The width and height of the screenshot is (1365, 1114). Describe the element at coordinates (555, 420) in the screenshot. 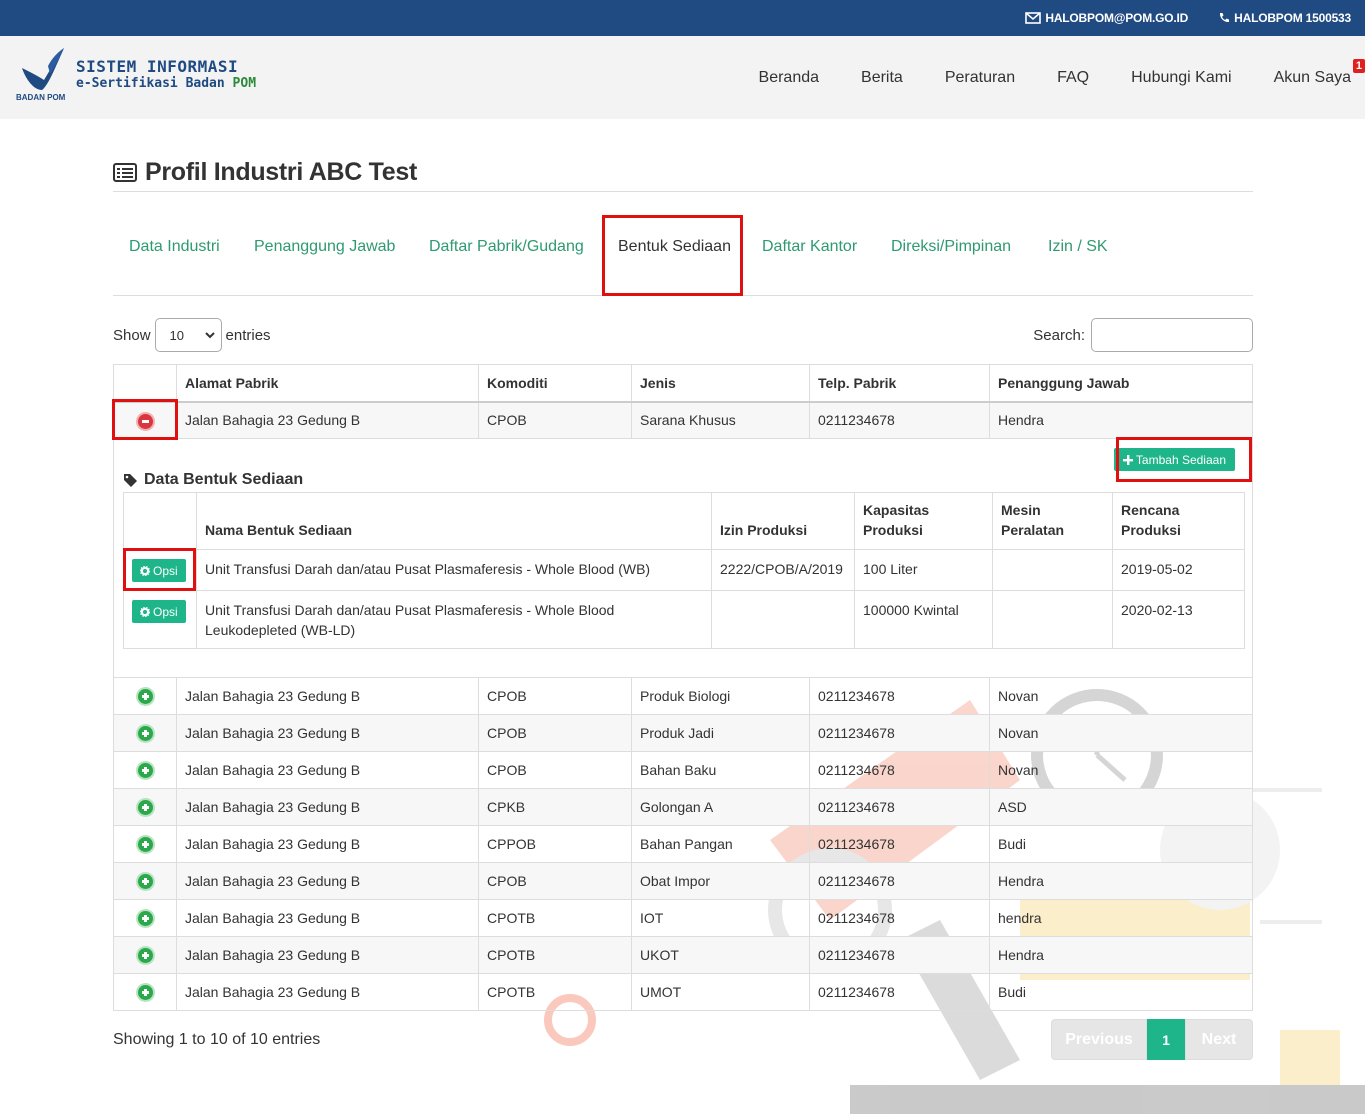

I see `cell-komoditi: CPOB` at that location.